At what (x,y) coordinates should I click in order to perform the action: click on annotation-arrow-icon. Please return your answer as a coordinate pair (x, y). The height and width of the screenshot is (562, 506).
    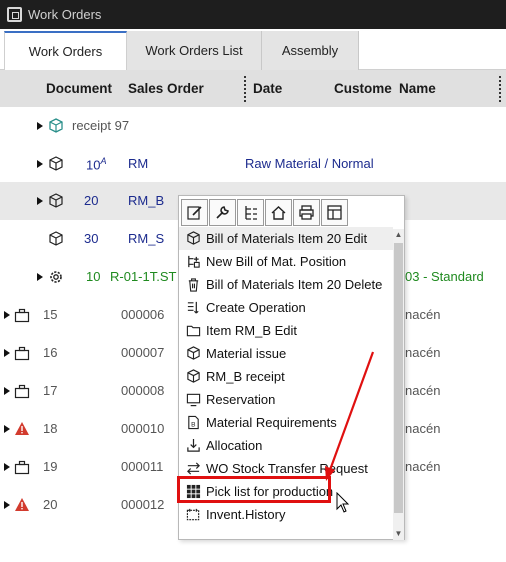
    Looking at the image, I should click on (350, 416).